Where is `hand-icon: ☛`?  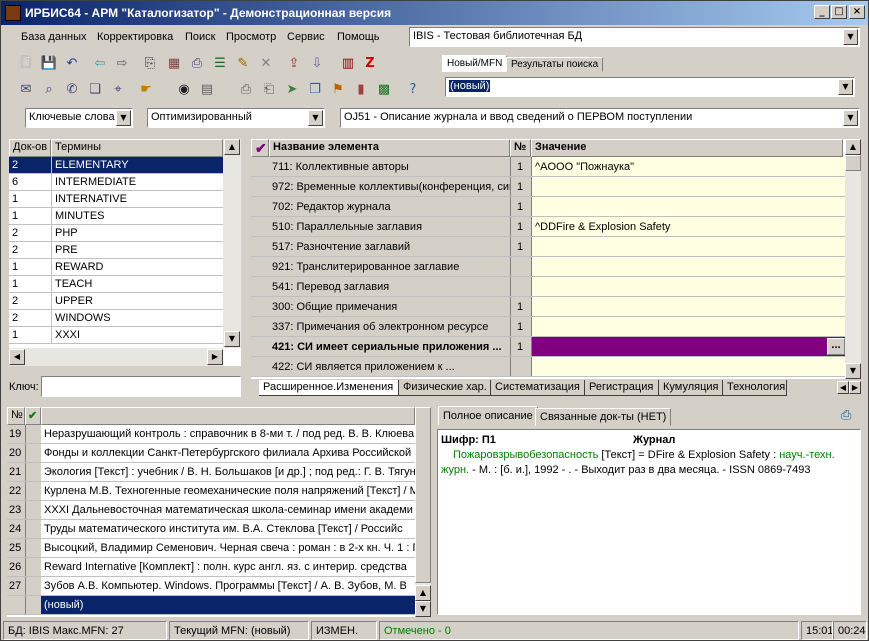 hand-icon: ☛ is located at coordinates (146, 90).